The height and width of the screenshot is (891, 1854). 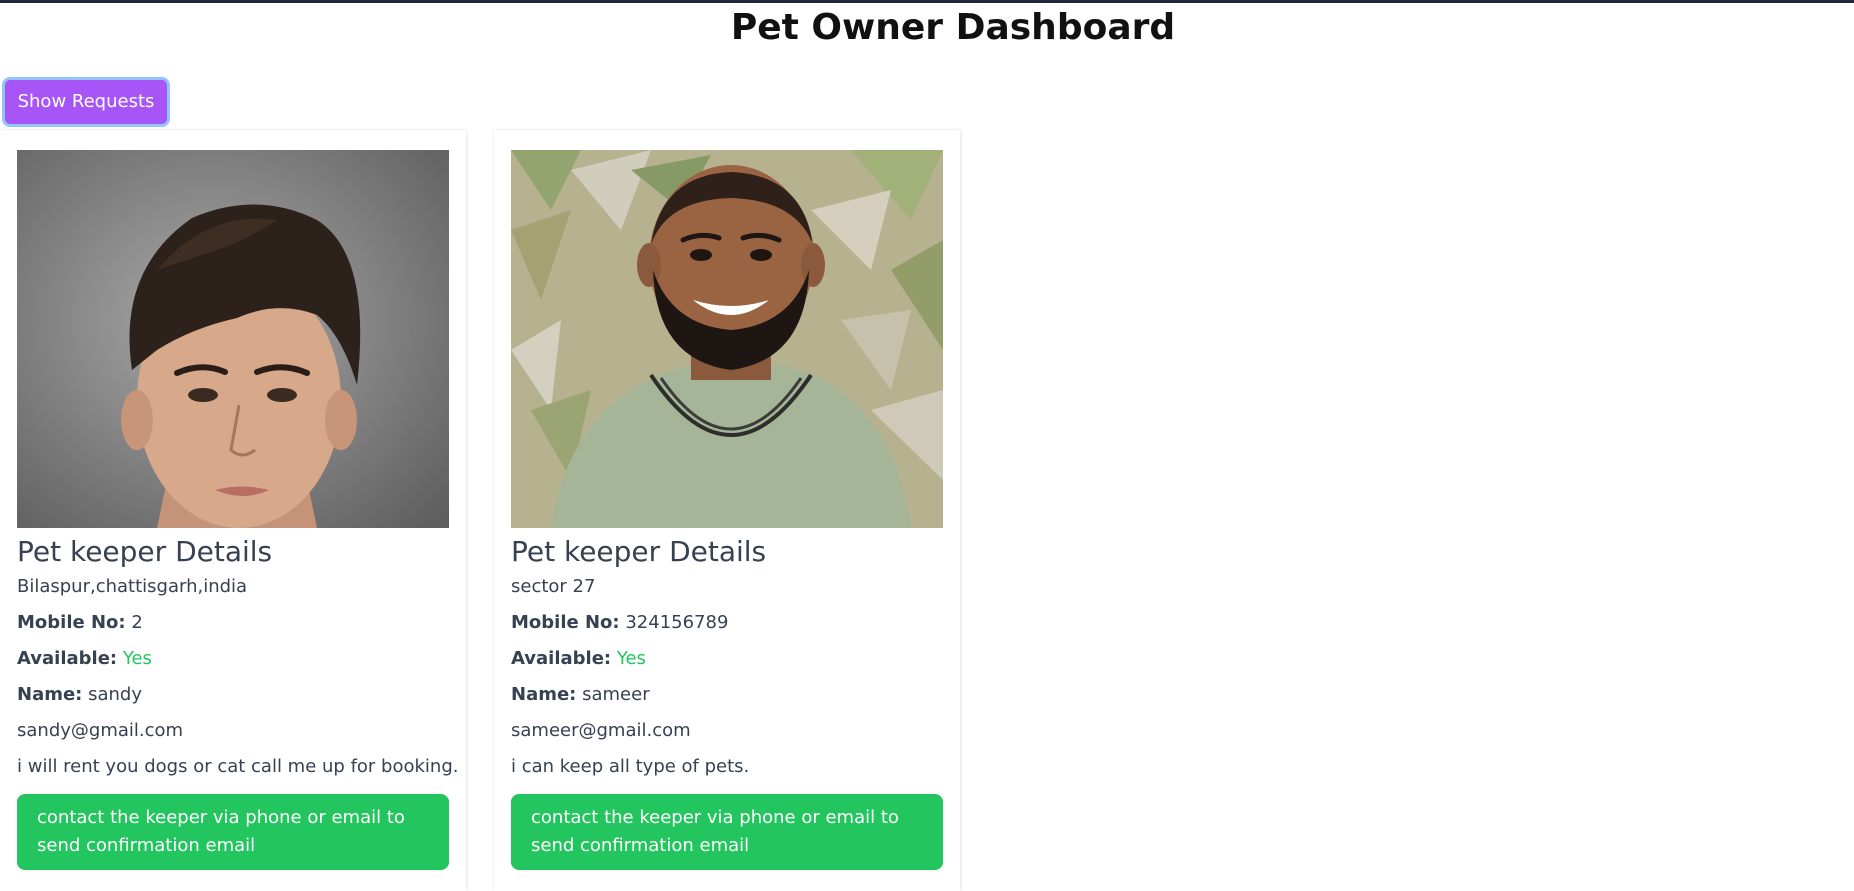 I want to click on keeper-location: Bilaspur,chattisgarh,india, so click(x=132, y=586).